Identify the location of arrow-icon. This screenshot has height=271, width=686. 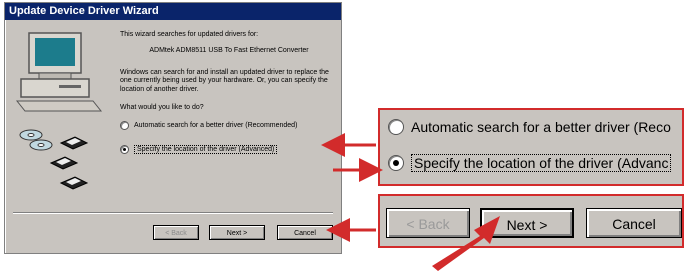
(352, 187).